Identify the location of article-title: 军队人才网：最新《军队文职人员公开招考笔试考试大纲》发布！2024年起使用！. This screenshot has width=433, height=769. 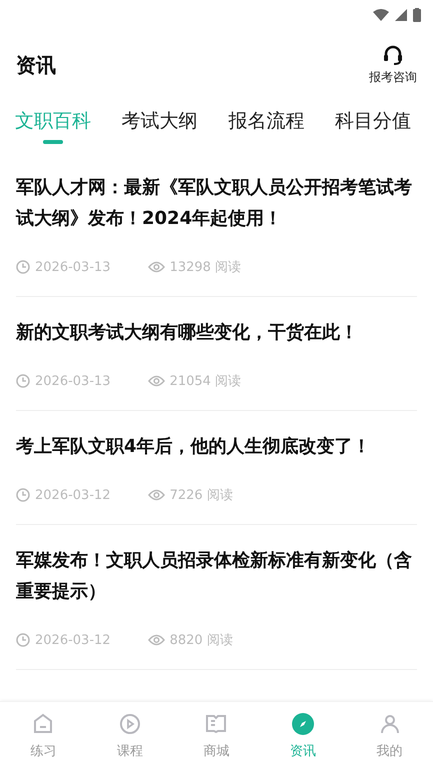
(216, 203).